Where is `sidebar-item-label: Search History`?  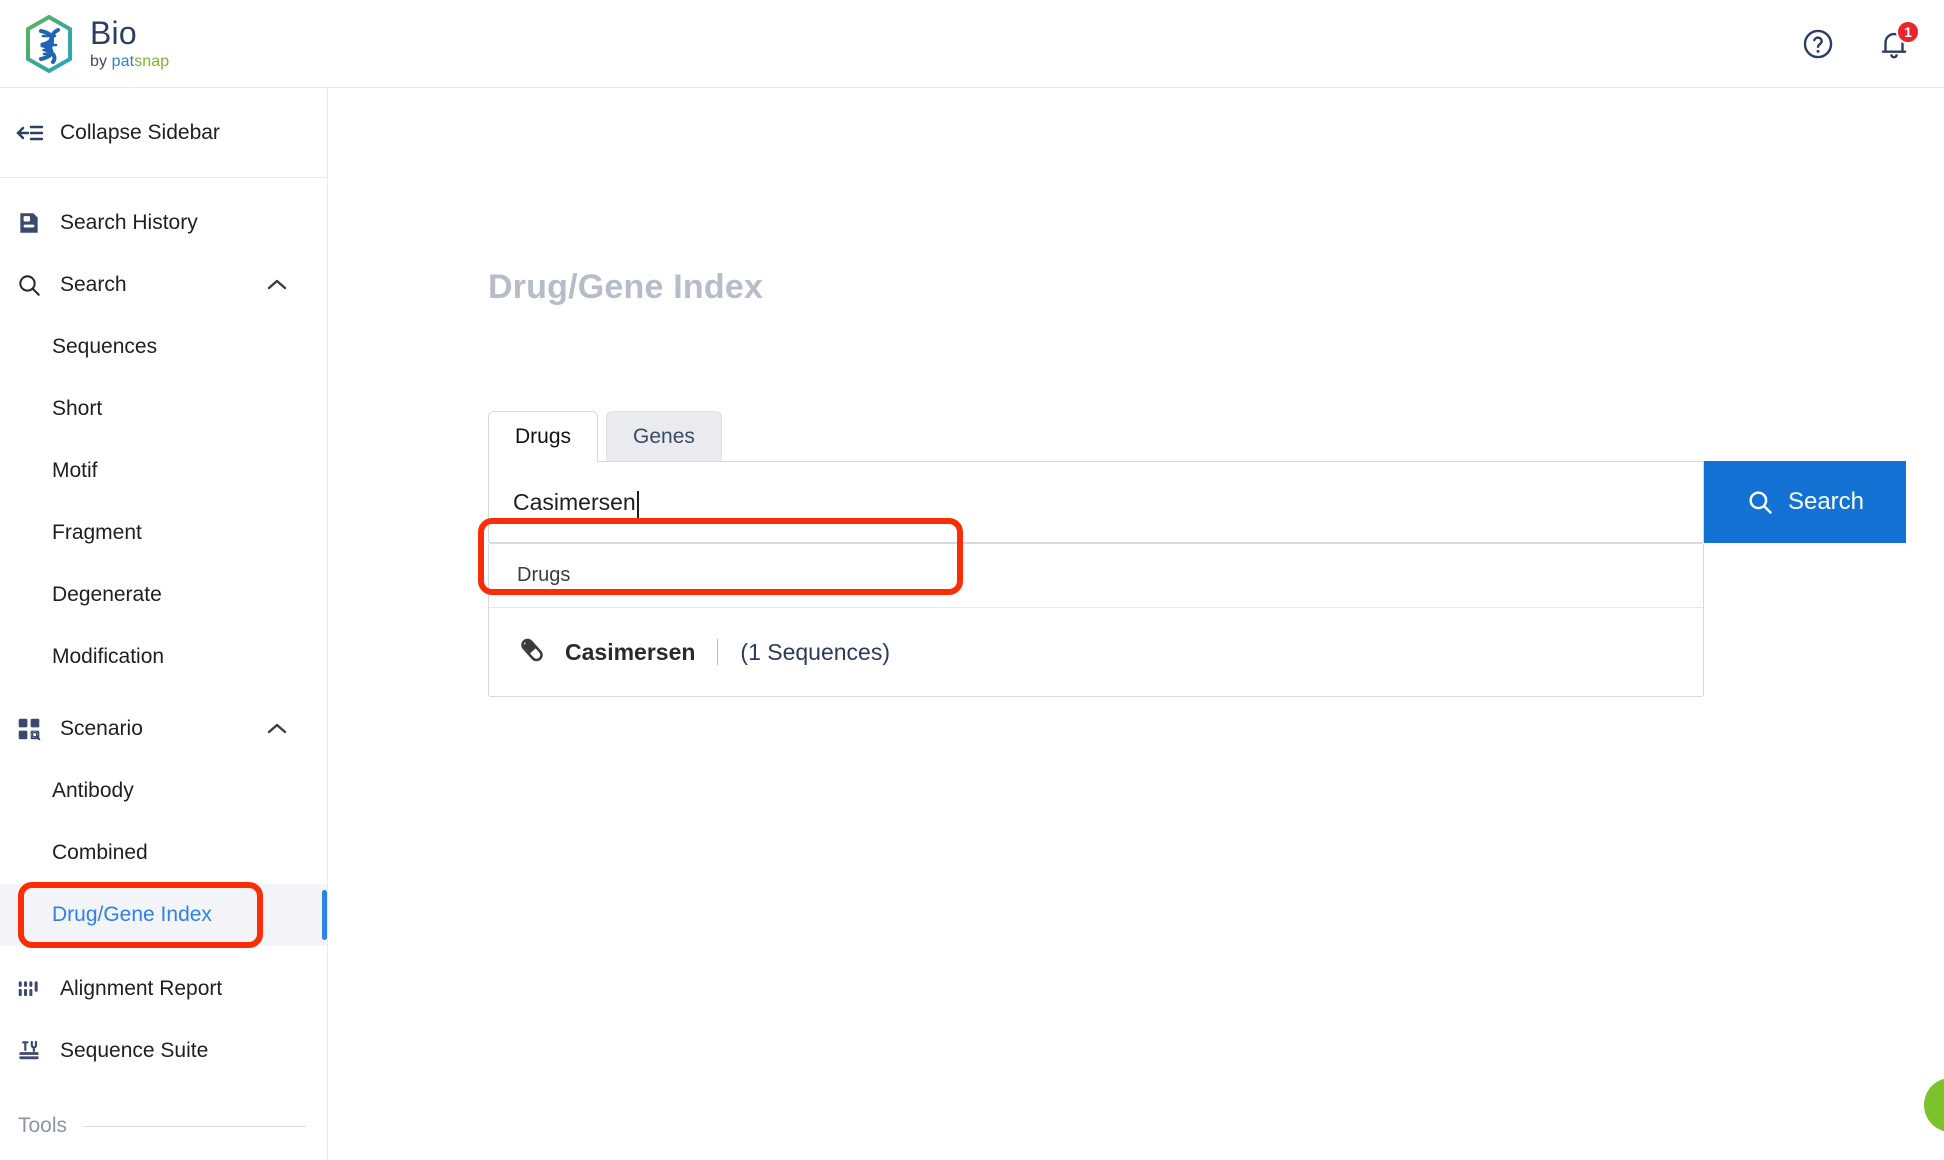 sidebar-item-label: Search History is located at coordinates (129, 222).